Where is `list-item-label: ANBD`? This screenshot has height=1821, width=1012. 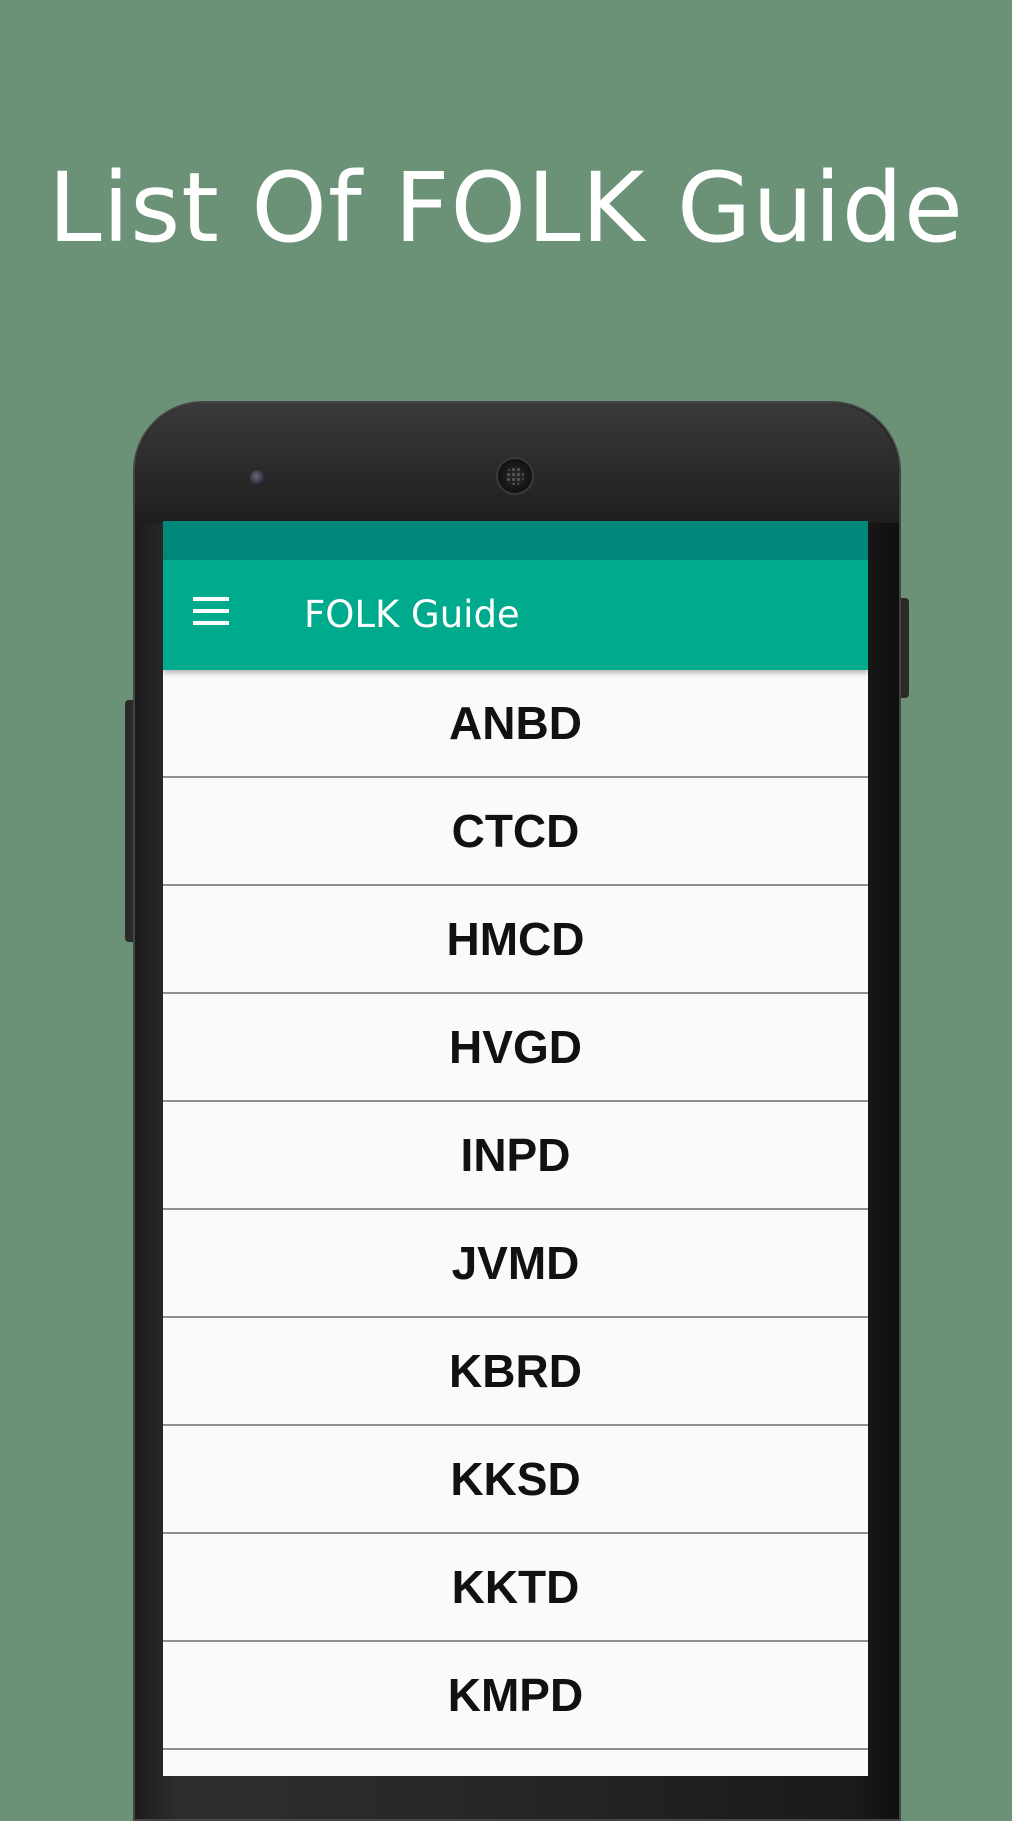 list-item-label: ANBD is located at coordinates (515, 723).